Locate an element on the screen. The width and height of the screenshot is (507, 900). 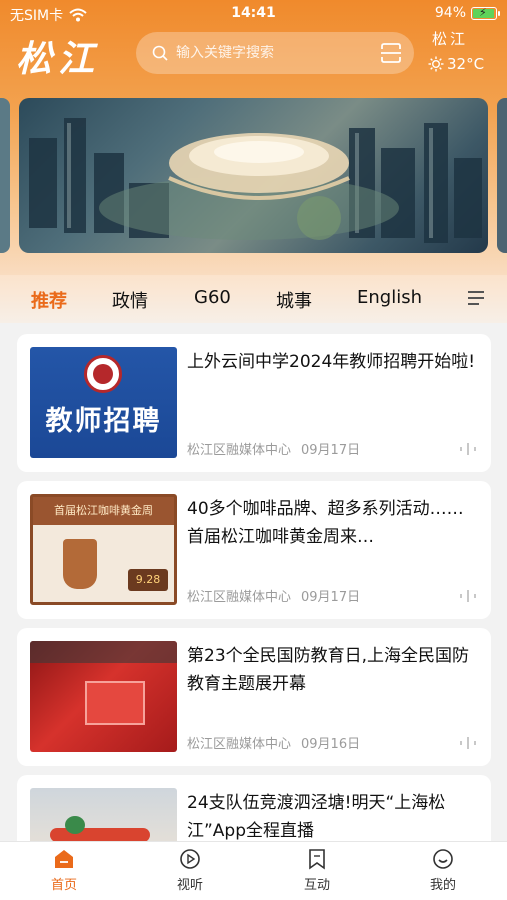
tabbar-label: 首页 is located at coordinates (63, 885).